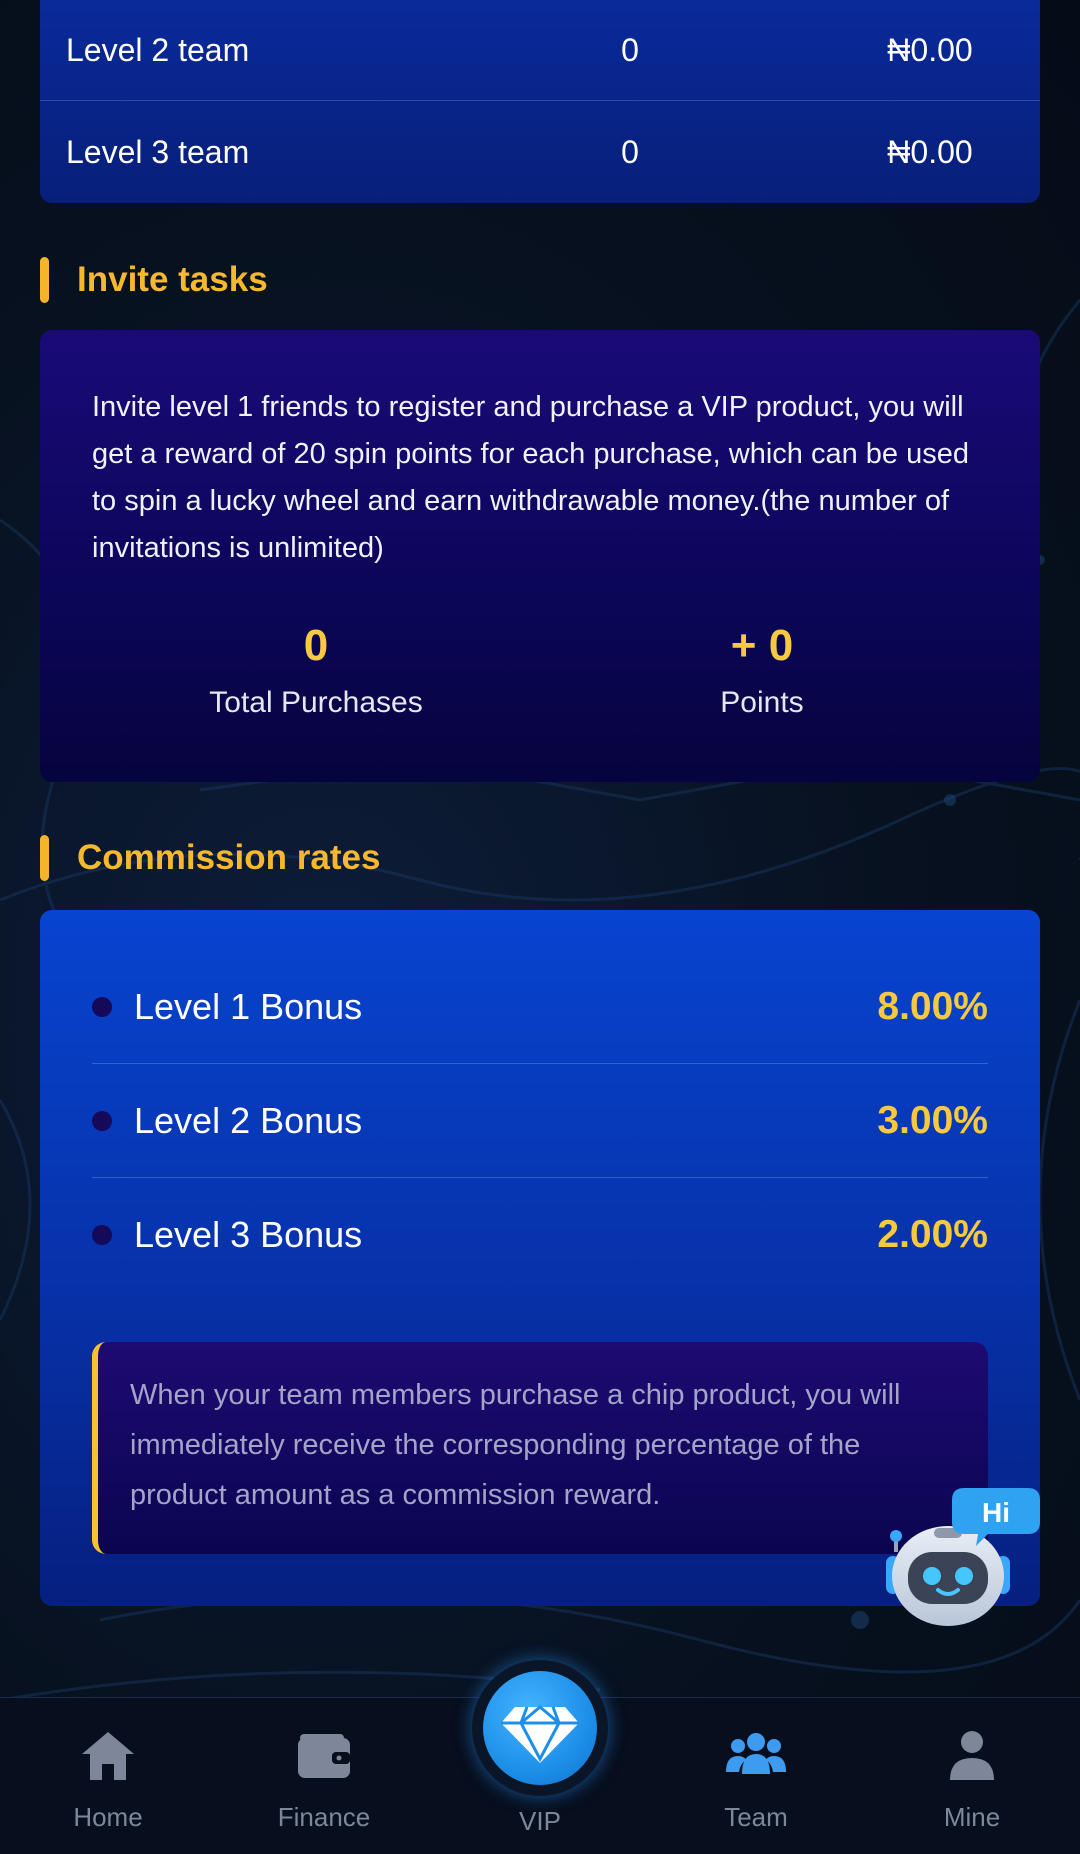 Image resolution: width=1080 pixels, height=1854 pixels. Describe the element at coordinates (762, 702) in the screenshot. I see `stat-label: Points` at that location.